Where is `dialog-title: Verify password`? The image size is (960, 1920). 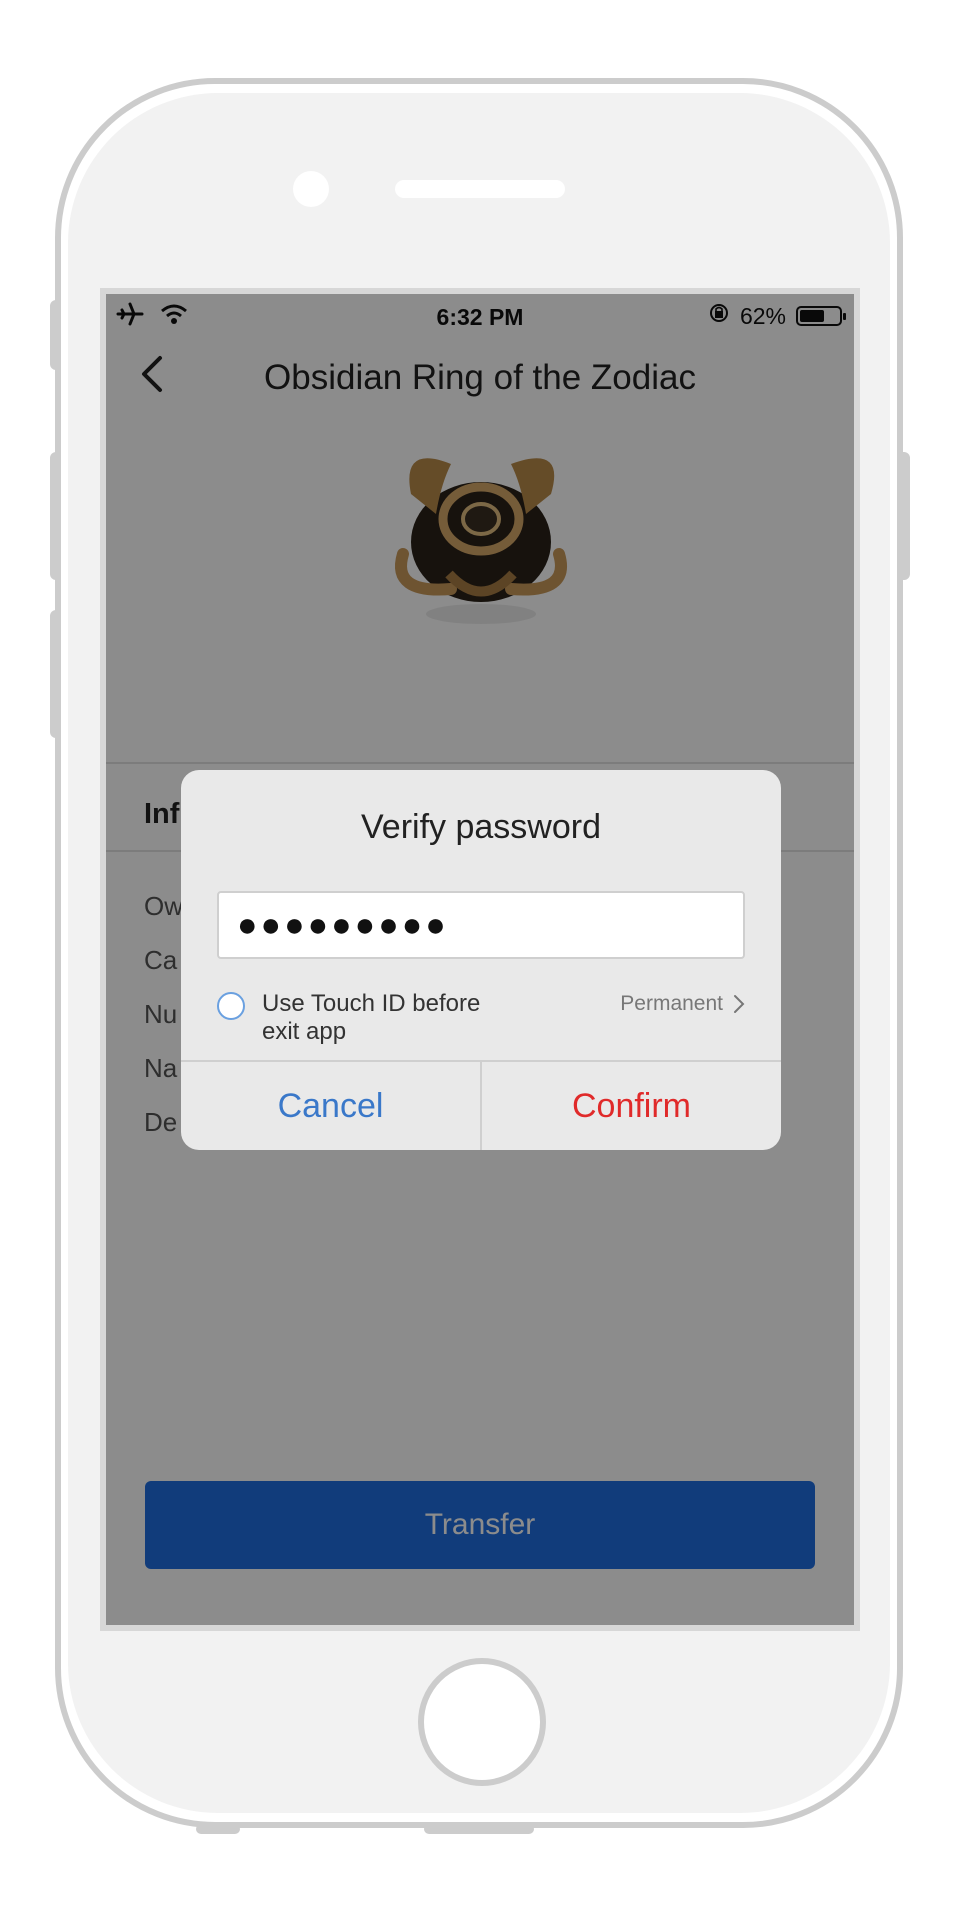
dialog-title: Verify password is located at coordinates (481, 827).